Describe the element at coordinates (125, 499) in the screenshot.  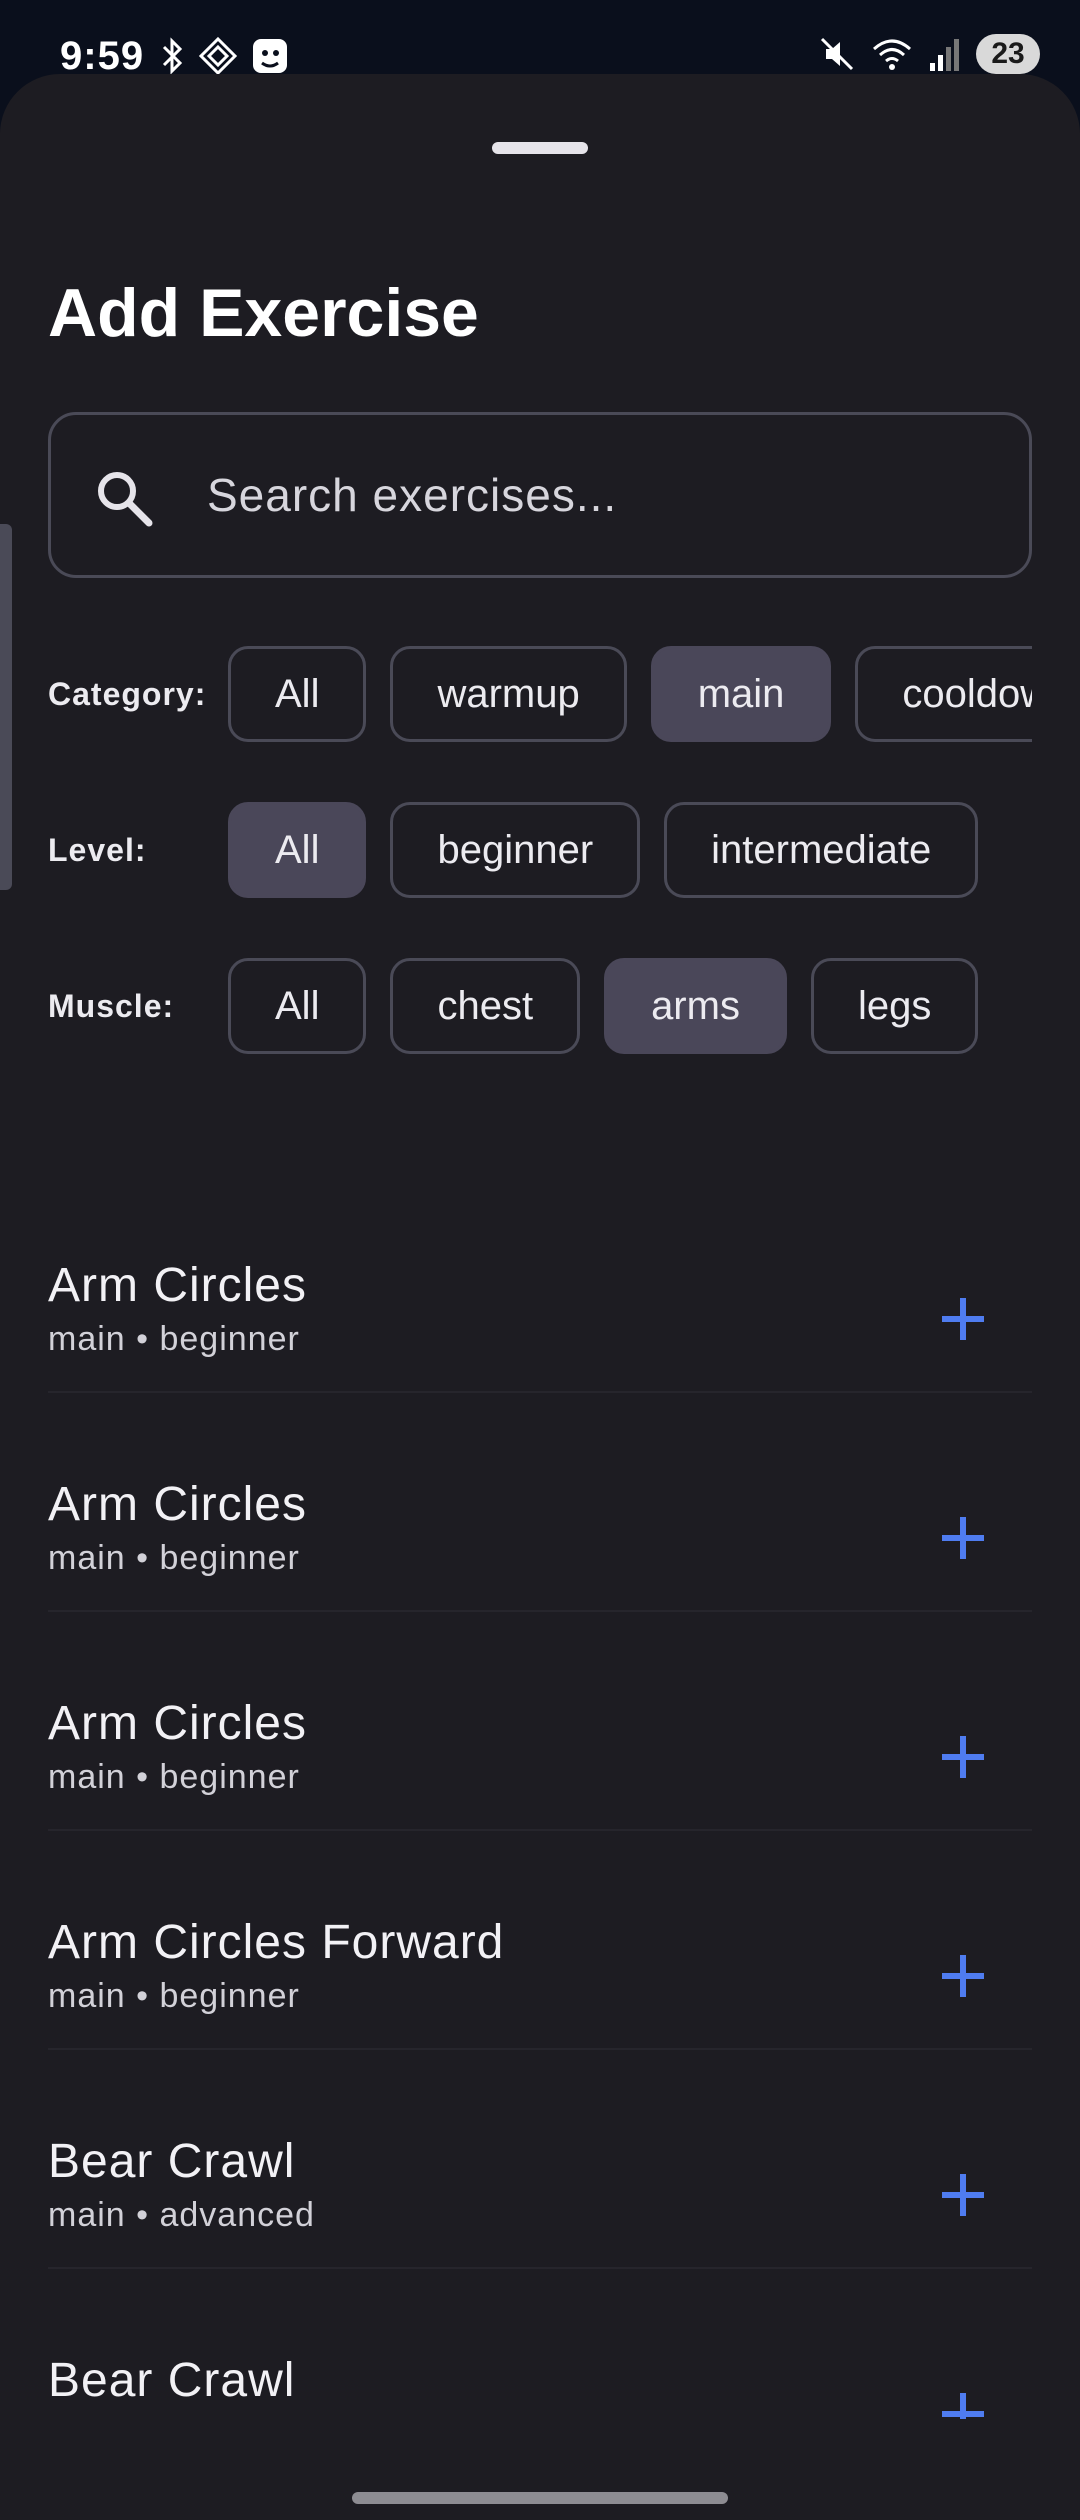
I see `search-icon` at that location.